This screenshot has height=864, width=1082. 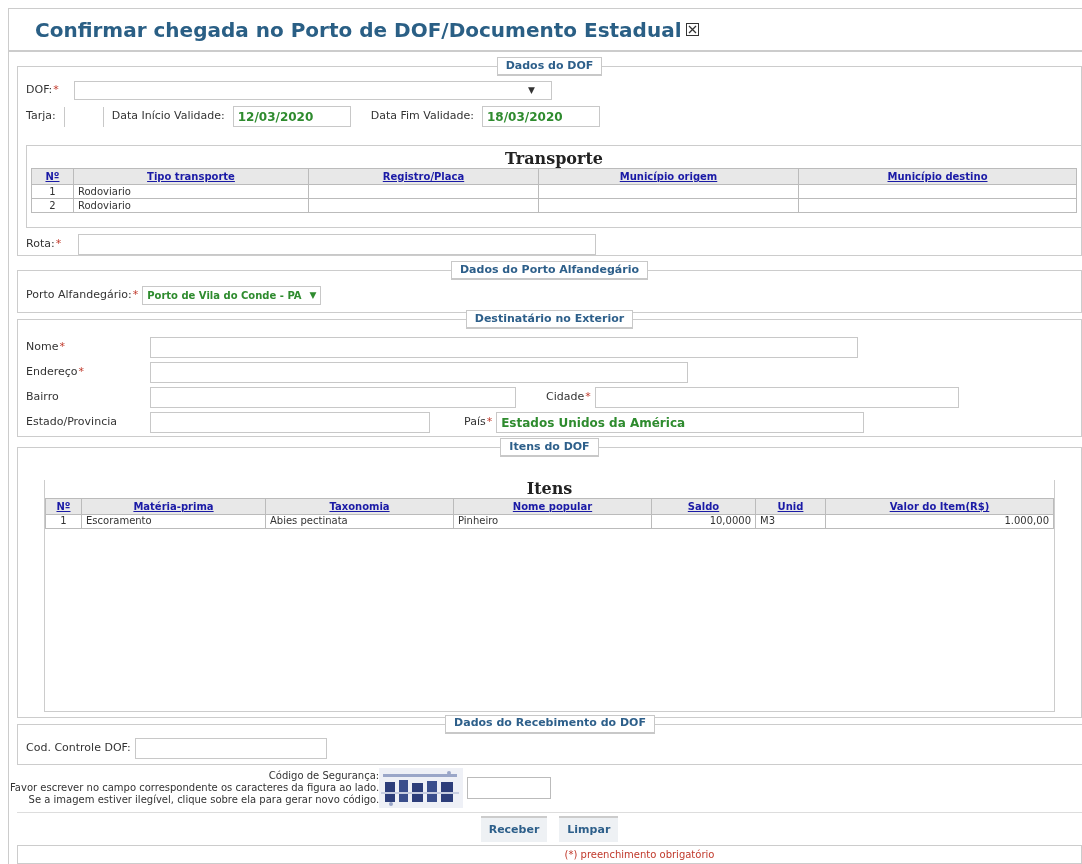 I want to click on section-legend: Dados do Porto Alfandegário, so click(x=549, y=271).